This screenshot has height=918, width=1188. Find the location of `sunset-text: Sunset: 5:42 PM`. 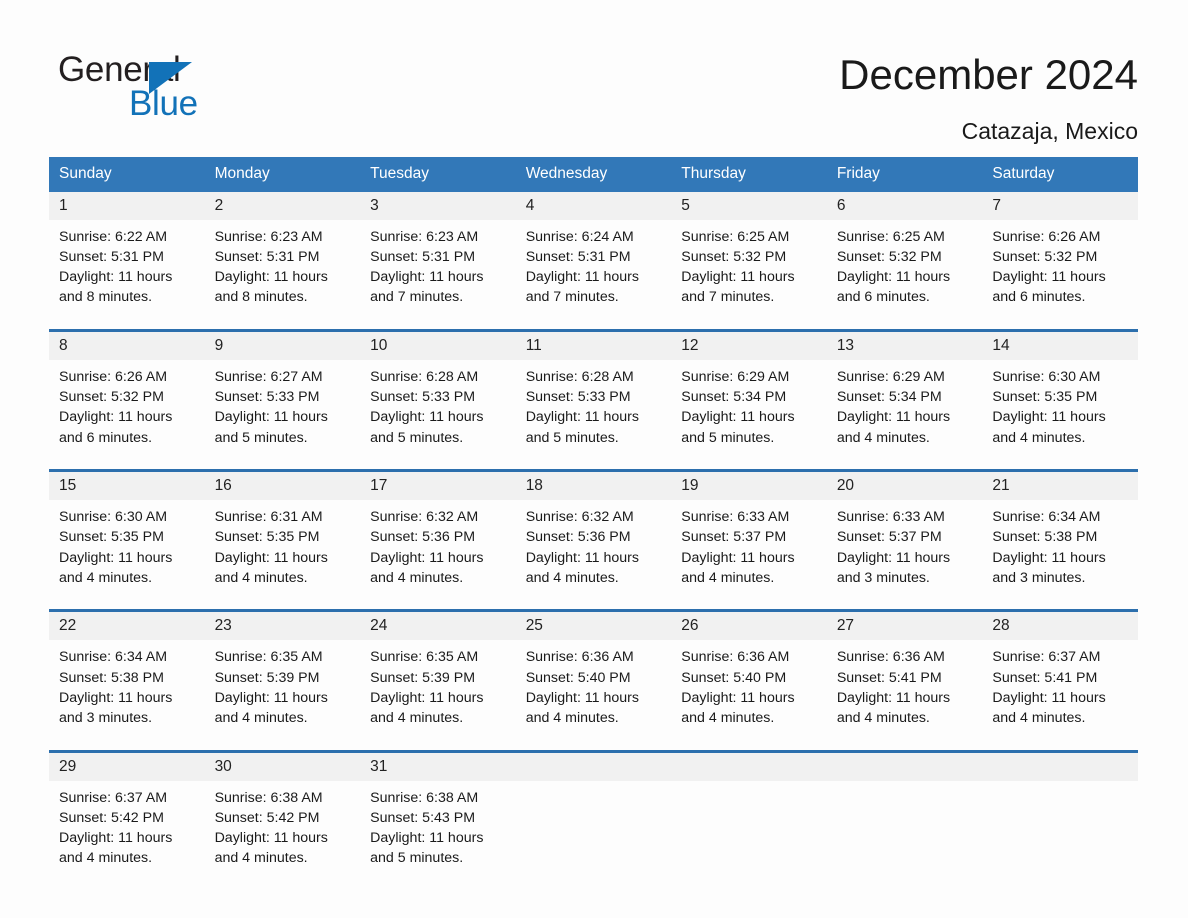

sunset-text: Sunset: 5:42 PM is located at coordinates (111, 817).